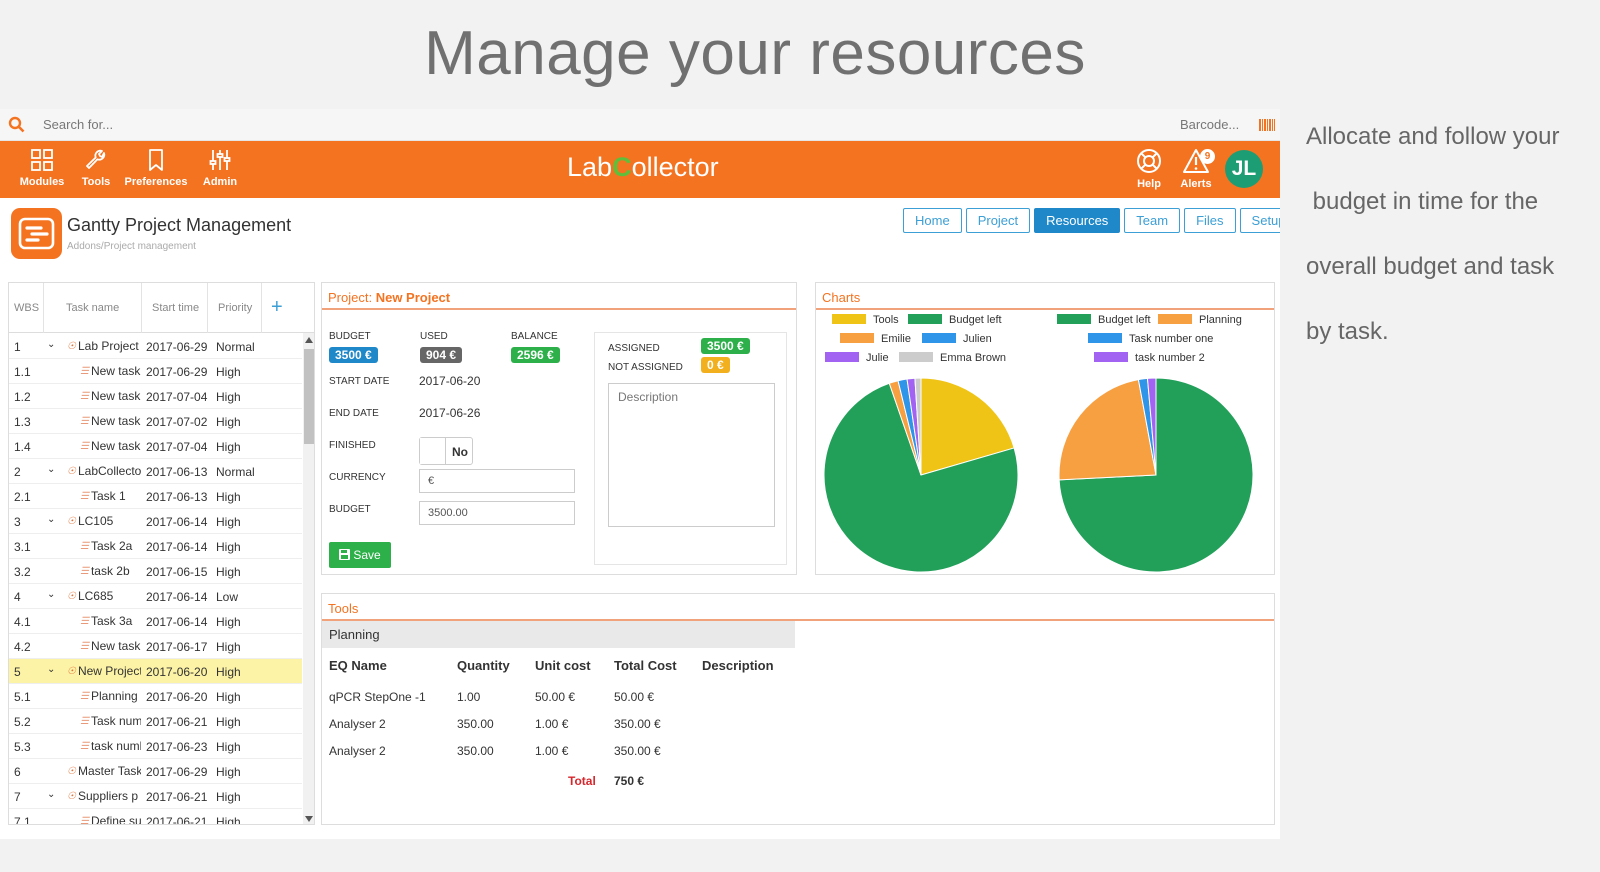 Image resolution: width=1600 pixels, height=872 pixels. I want to click on task-row: 1.2 ☰ New task 2017-07-04 High, so click(155, 396).